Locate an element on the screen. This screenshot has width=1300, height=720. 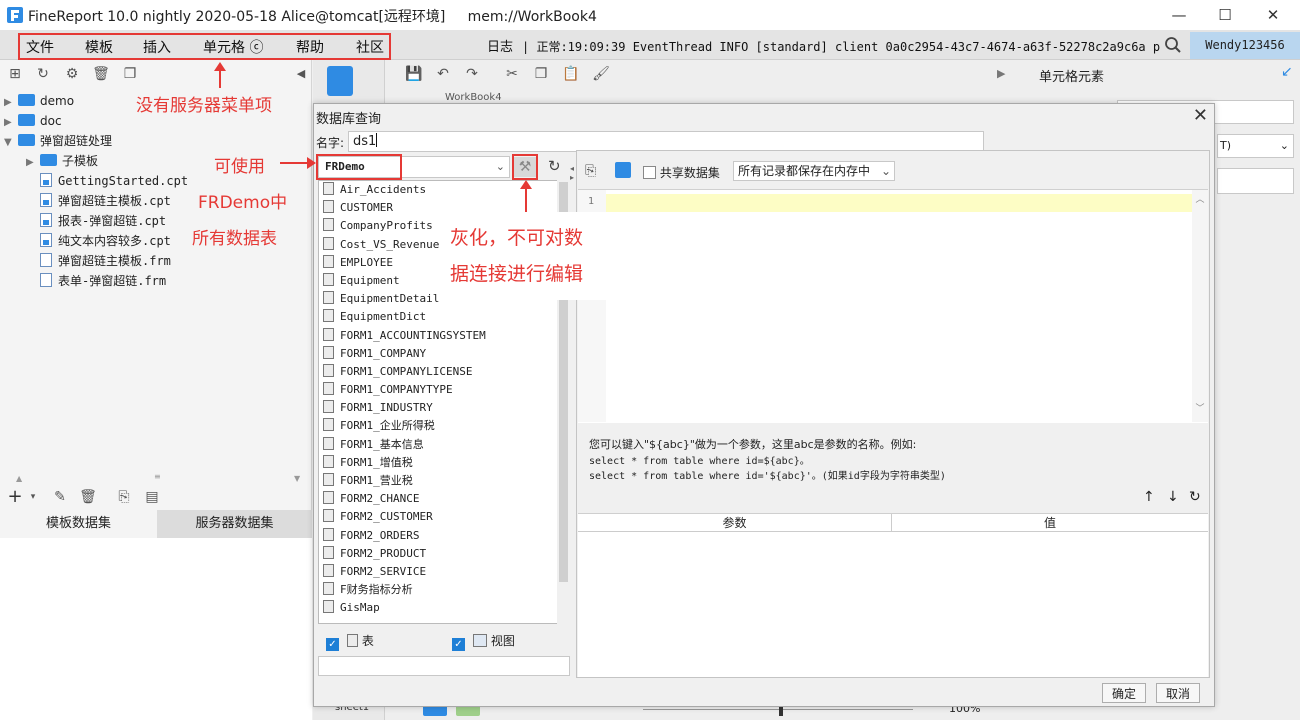
preview-query-icon: ⎘ is located at coordinates (590, 171).